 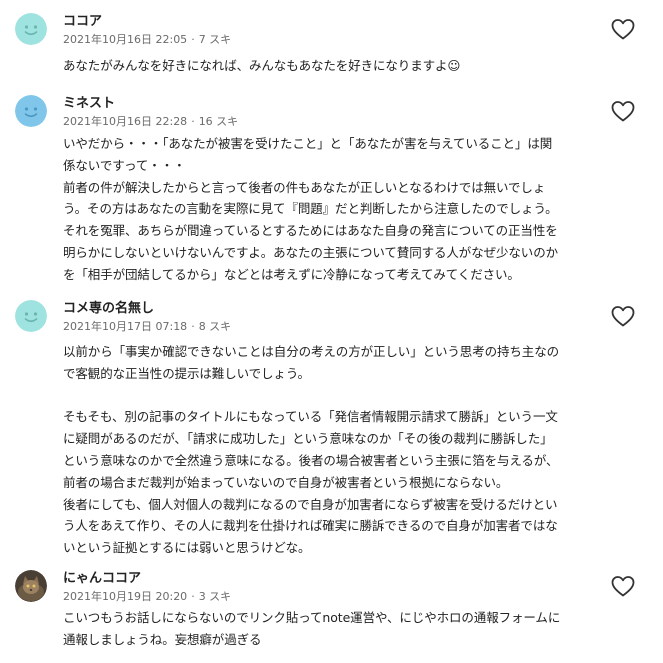 I want to click on comment-author: ミネスト, so click(x=89, y=104).